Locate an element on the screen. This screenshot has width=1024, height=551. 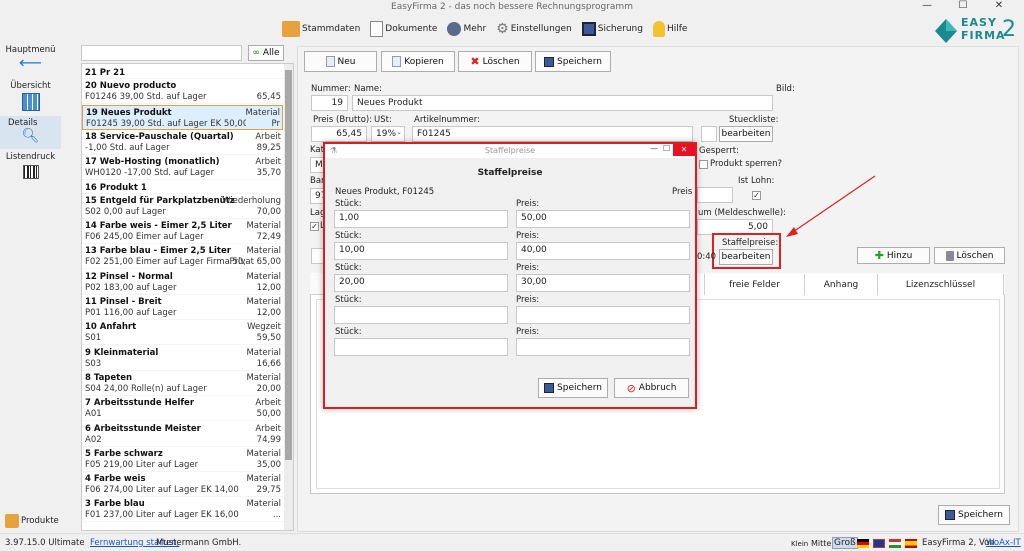
save-button: Speichern is located at coordinates (573, 61).